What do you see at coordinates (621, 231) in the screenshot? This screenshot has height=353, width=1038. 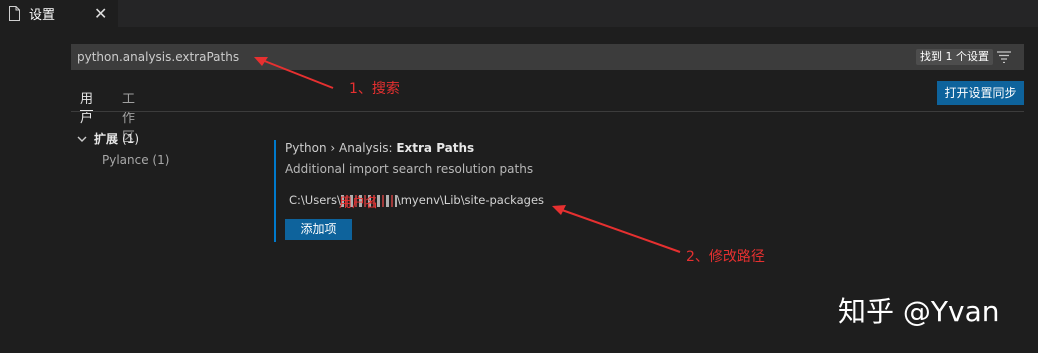 I see `arrow-path` at bounding box center [621, 231].